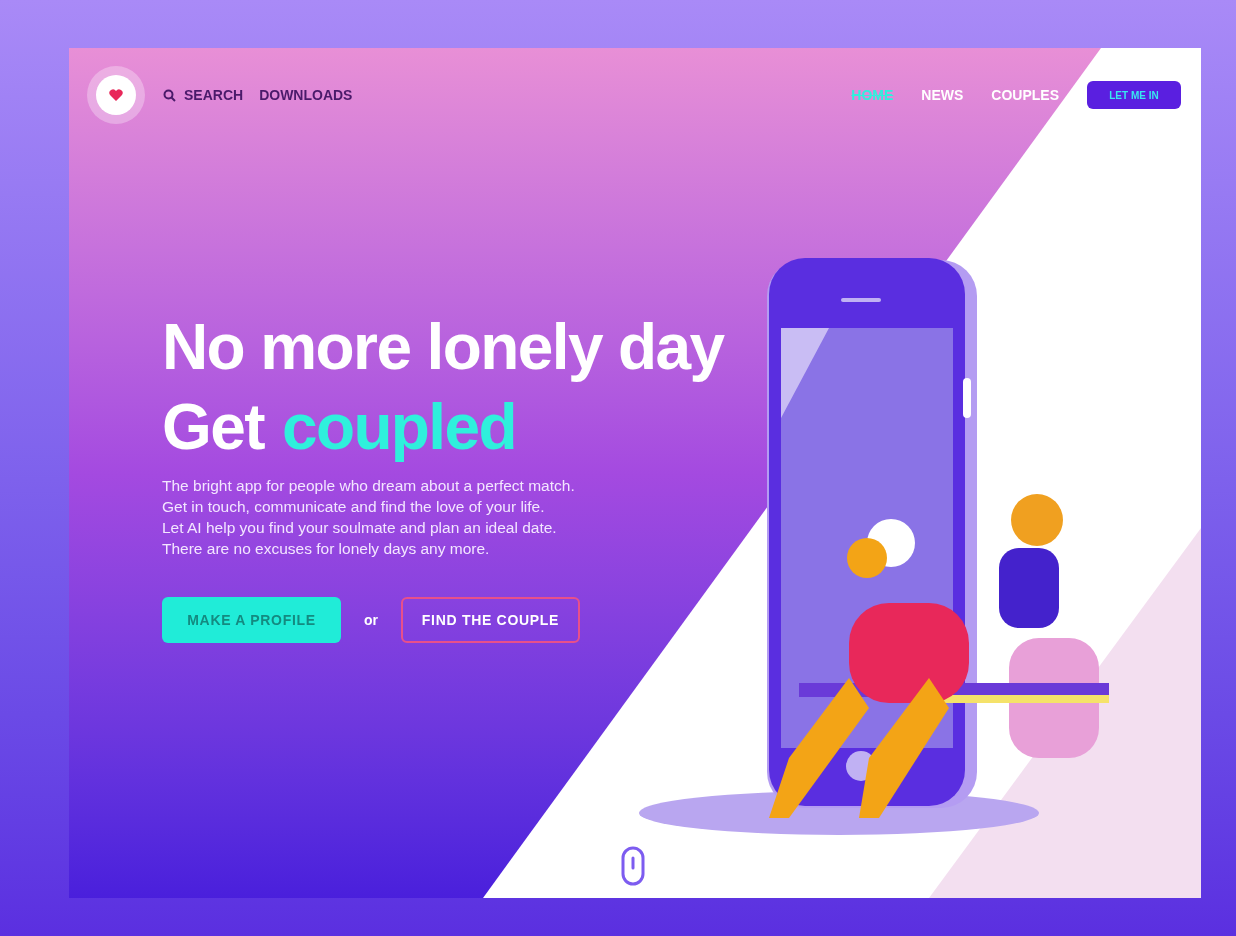 This screenshot has width=1236, height=936. Describe the element at coordinates (444, 347) in the screenshot. I see `headline: No more lonely day` at that location.